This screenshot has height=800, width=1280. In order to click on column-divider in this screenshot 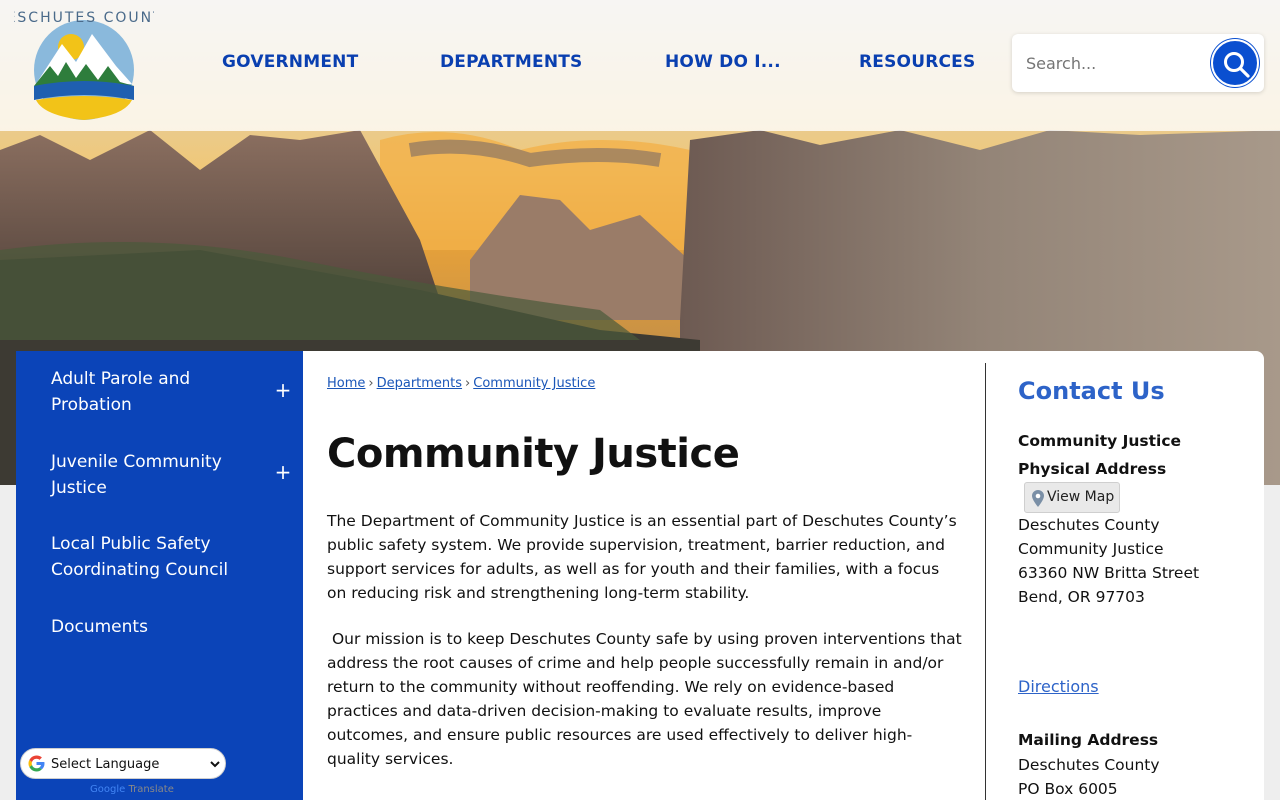, I will do `click(985, 581)`.